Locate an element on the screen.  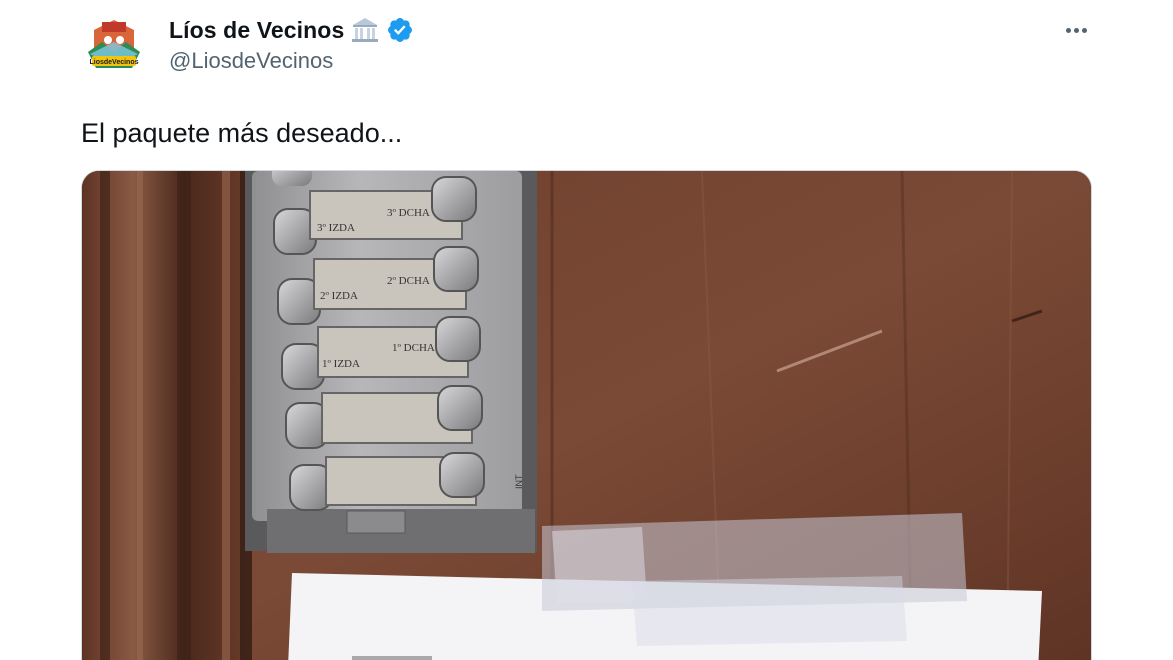
more-options-button is located at coordinates (1076, 30).